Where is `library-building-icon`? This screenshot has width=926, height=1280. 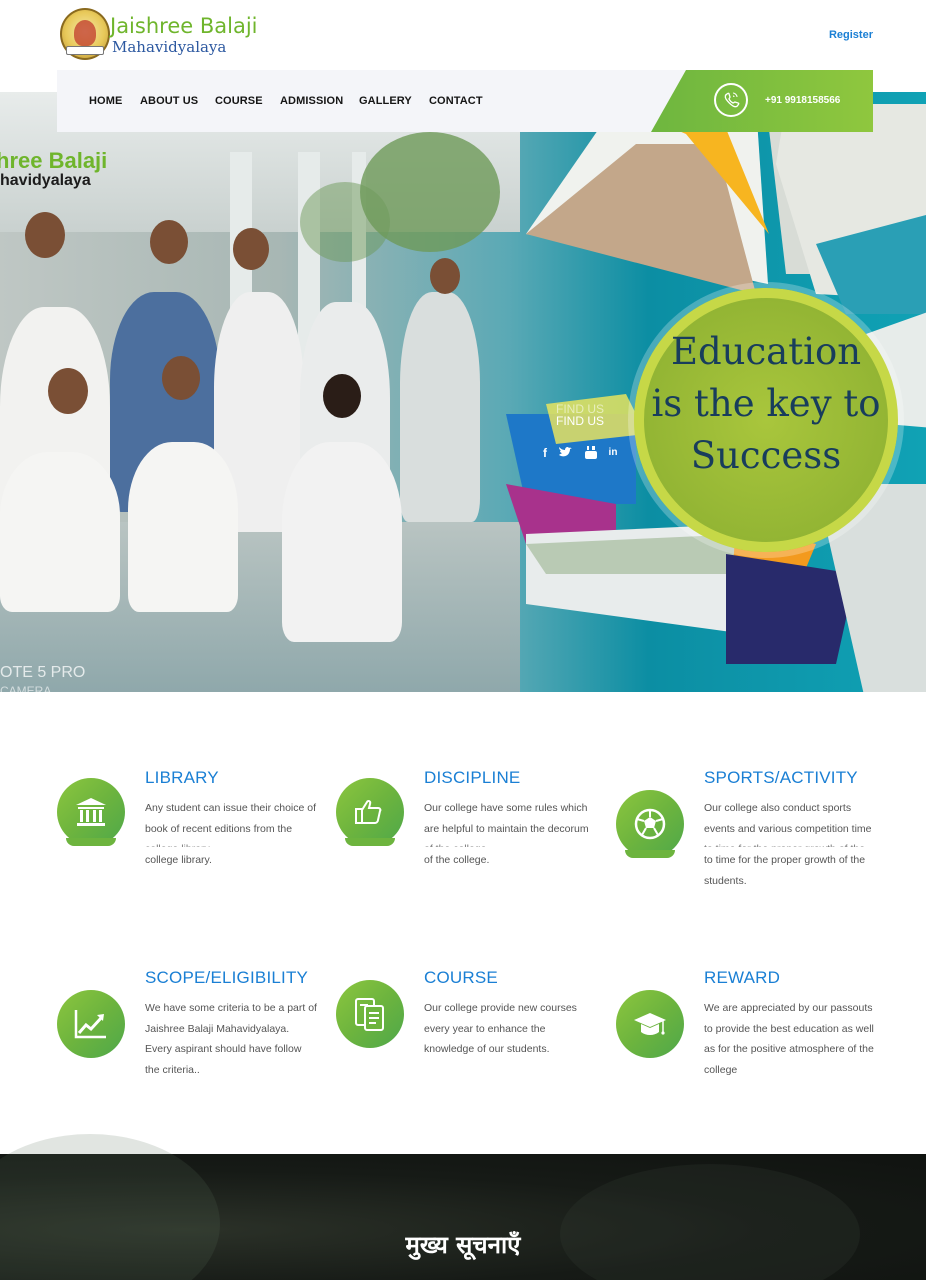 library-building-icon is located at coordinates (91, 812).